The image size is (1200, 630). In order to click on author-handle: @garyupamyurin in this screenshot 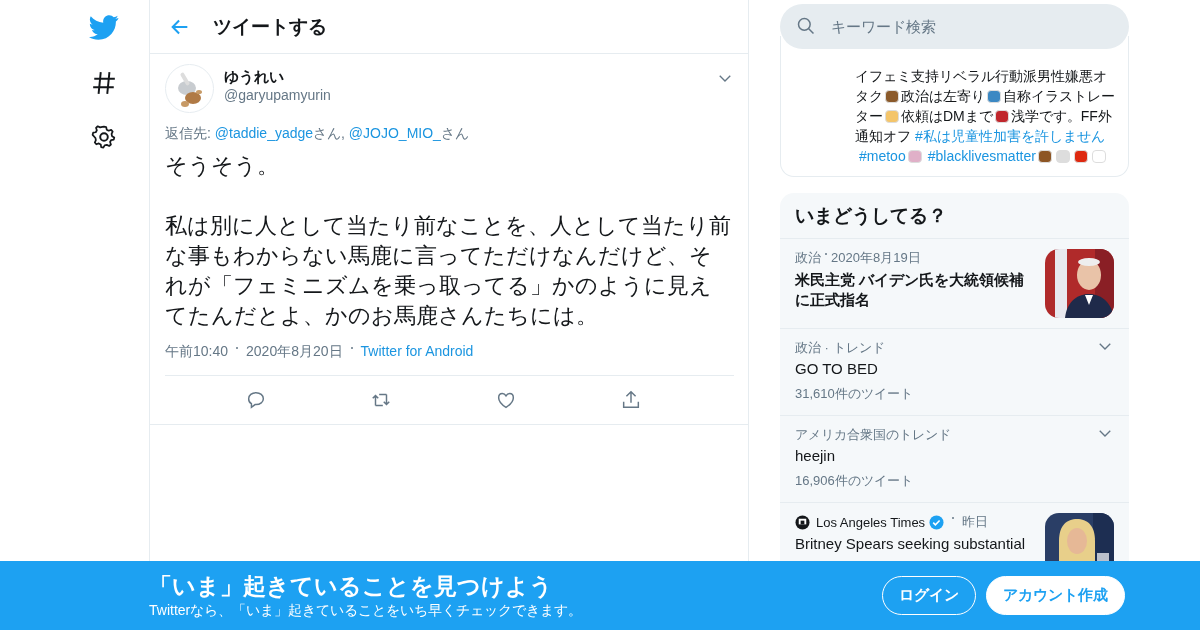, I will do `click(277, 95)`.